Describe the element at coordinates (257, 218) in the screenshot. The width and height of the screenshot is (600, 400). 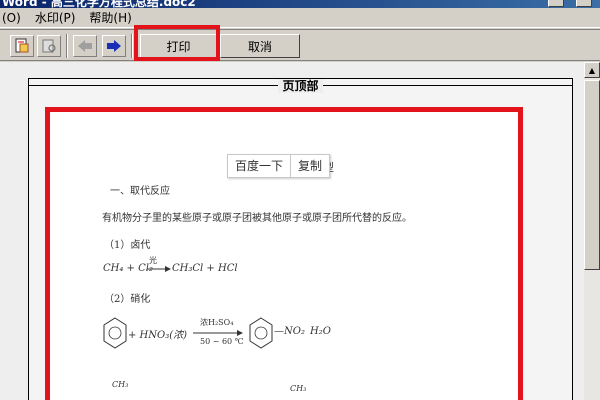
I see `doc-line-definition: 有机物分子里的某些原子或原子团被其他原子或原子团所代替的反应。` at that location.